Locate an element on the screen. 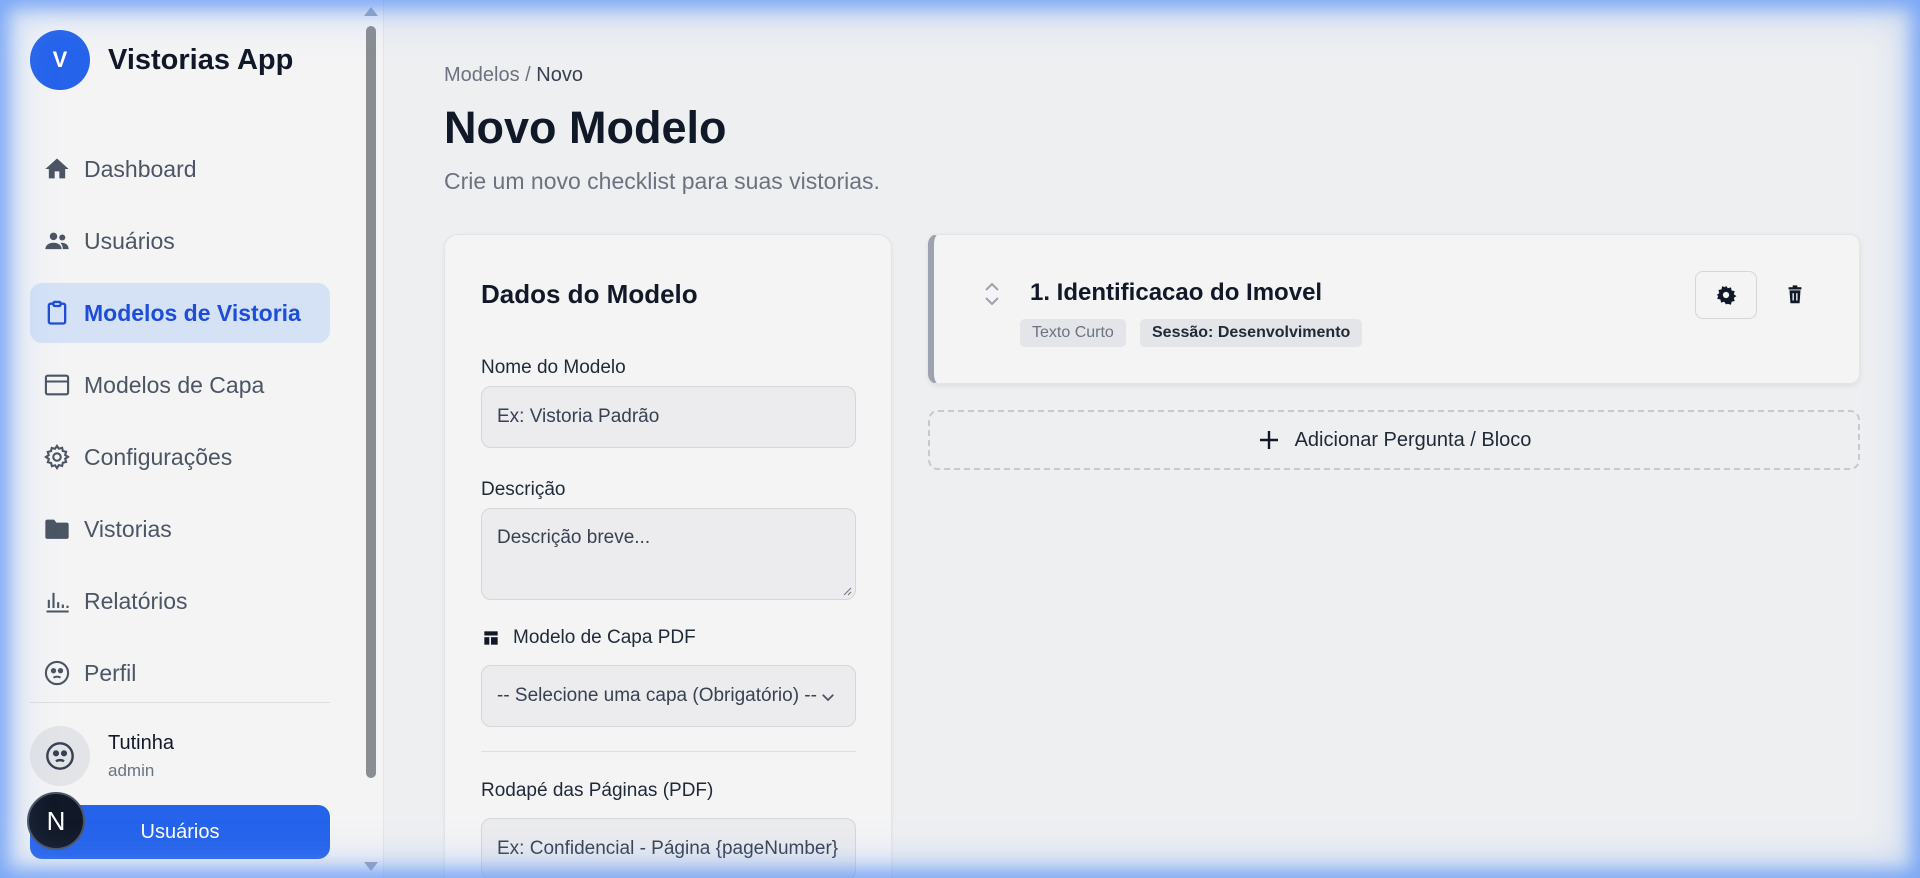 This screenshot has height=878, width=1920. cover-label-text: Modelo de Capa PDF is located at coordinates (604, 637).